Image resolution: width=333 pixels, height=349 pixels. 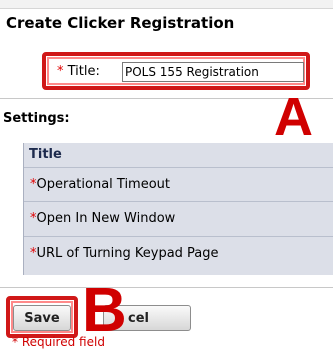 What do you see at coordinates (120, 23) in the screenshot?
I see `page-title: Create Clicker Registration` at bounding box center [120, 23].